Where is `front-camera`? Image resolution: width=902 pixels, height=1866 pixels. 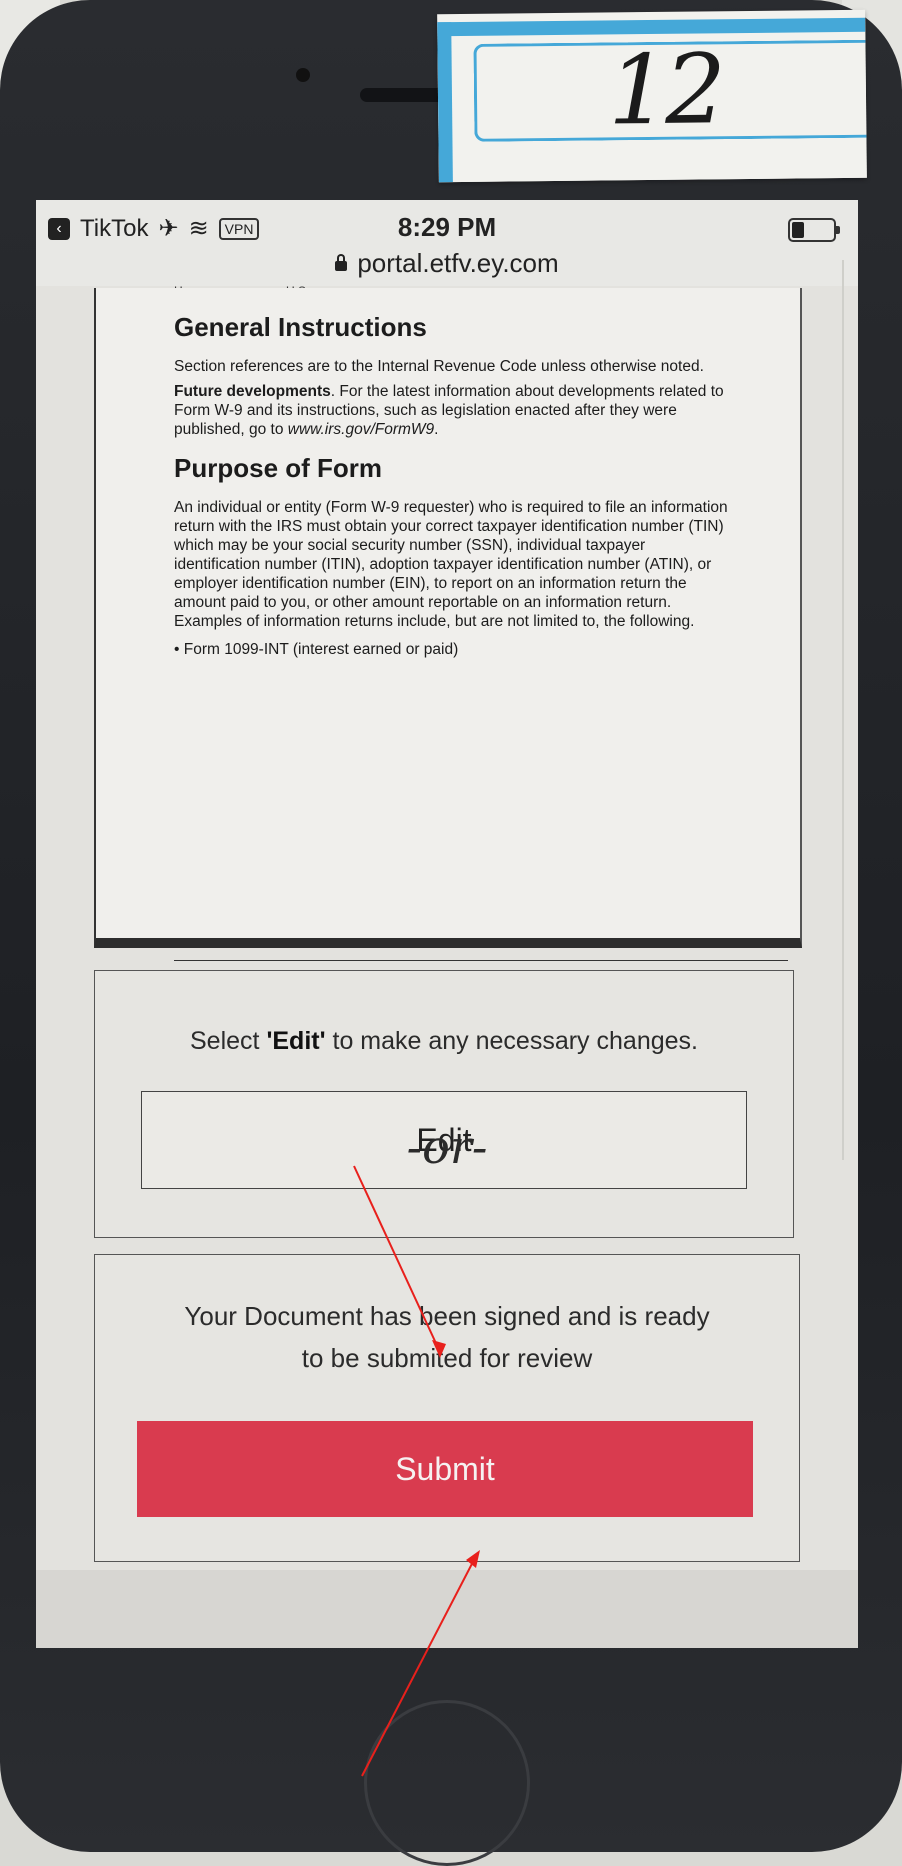 front-camera is located at coordinates (303, 75).